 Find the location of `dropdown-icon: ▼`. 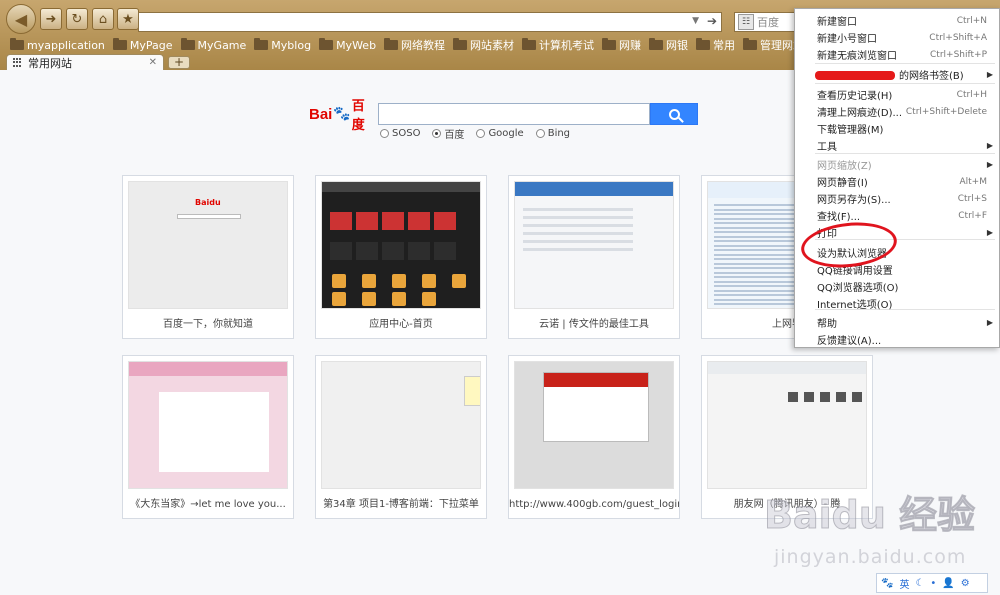

dropdown-icon: ▼ is located at coordinates (695, 21).